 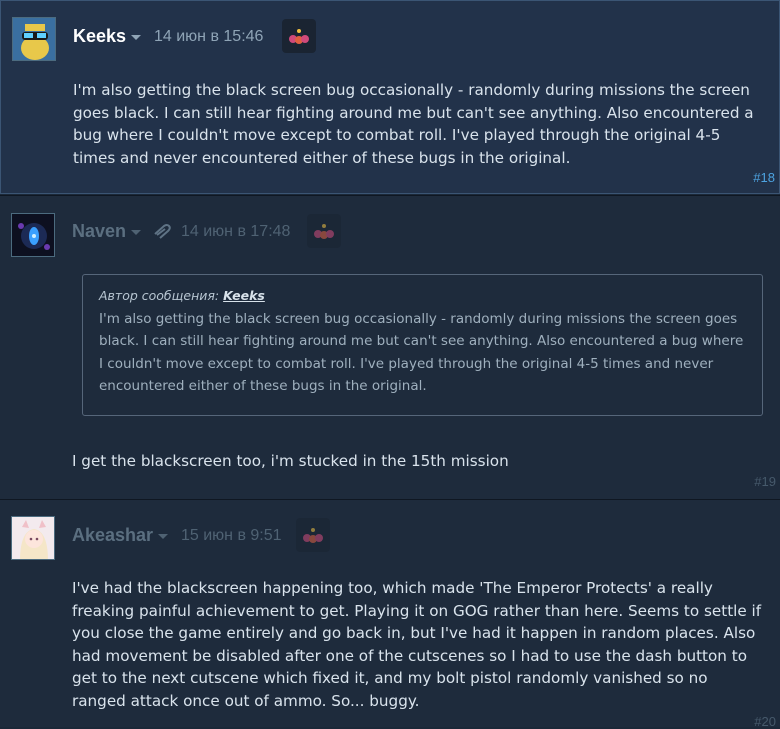 What do you see at coordinates (209, 36) in the screenshot?
I see `post-date: 14 июн в 15:46` at bounding box center [209, 36].